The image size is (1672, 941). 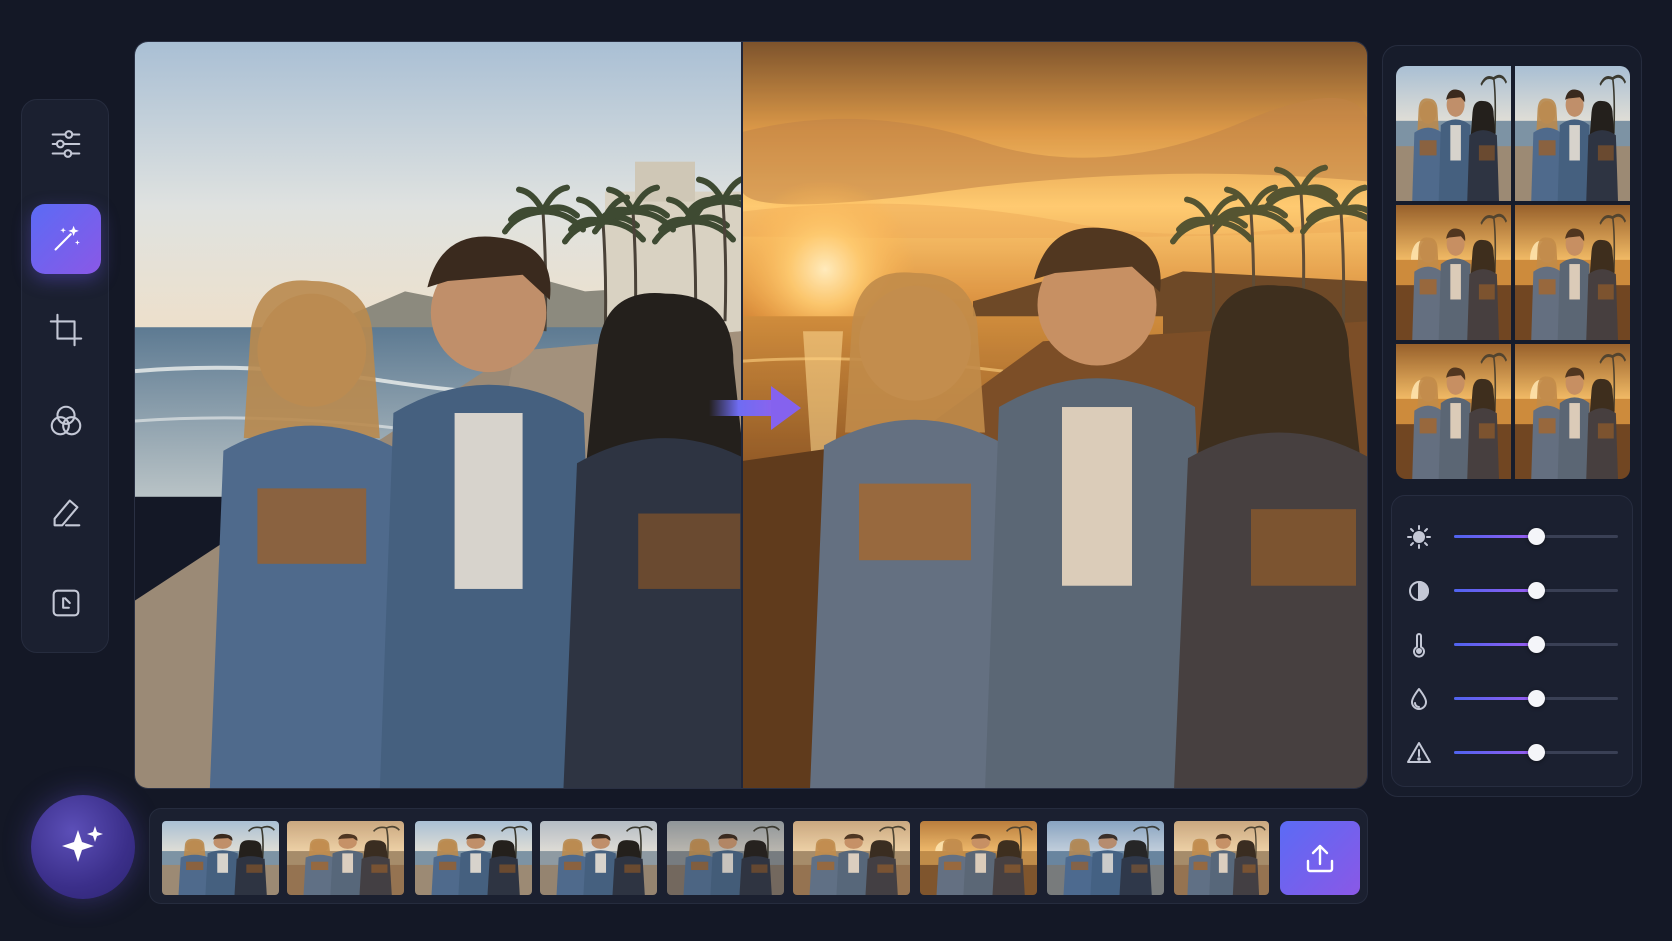 I want to click on upload-icon, so click(x=1320, y=858).